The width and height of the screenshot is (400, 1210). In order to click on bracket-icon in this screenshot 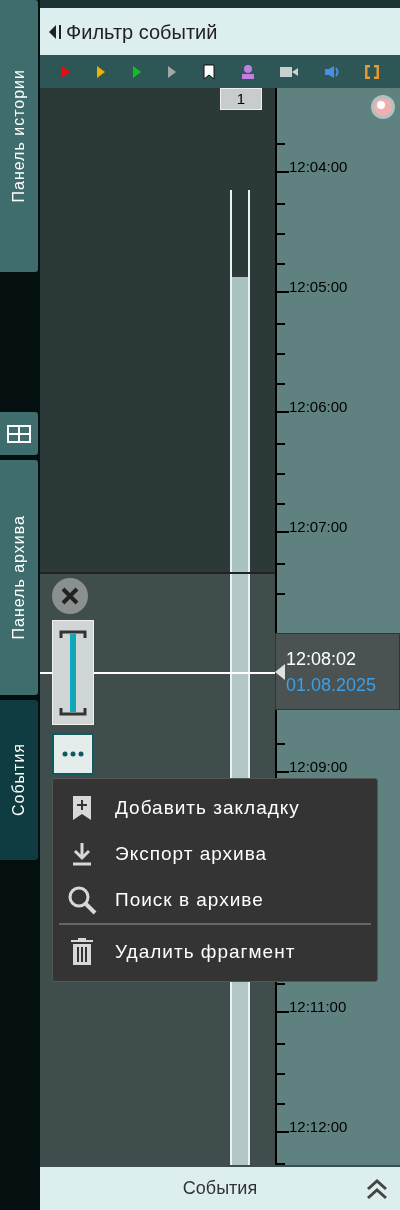, I will do `click(372, 71)`.